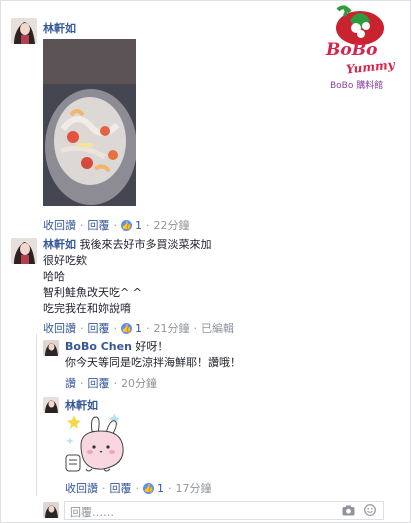  What do you see at coordinates (94, 442) in the screenshot?
I see `rabbit-sticker-icon` at bounding box center [94, 442].